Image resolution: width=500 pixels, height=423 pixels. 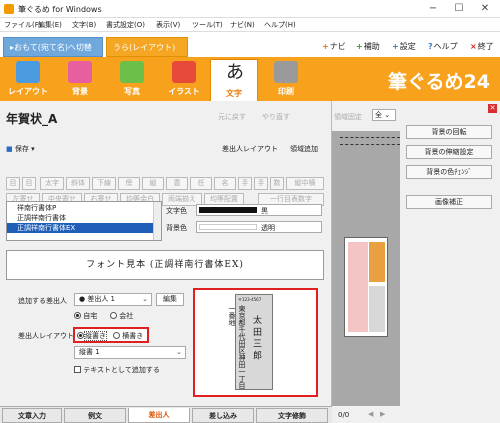 I want to click on format-button: 任, so click(x=201, y=183).